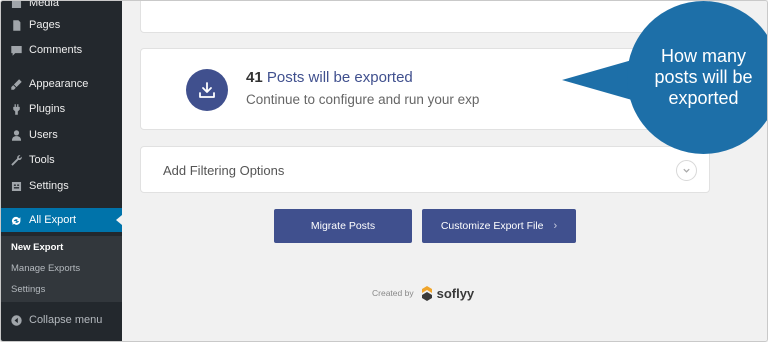  Describe the element at coordinates (16, 50) in the screenshot. I see `comments-icon` at that location.